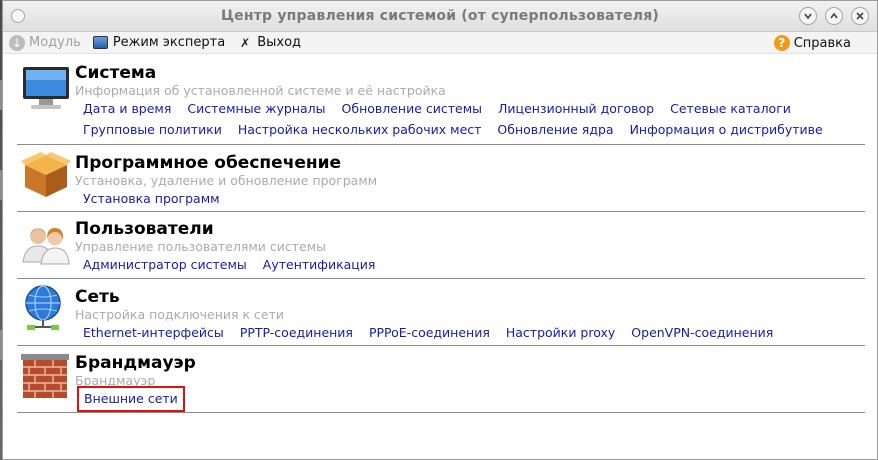  Describe the element at coordinates (115, 380) in the screenshot. I see `section-description: Брандмауэр` at that location.